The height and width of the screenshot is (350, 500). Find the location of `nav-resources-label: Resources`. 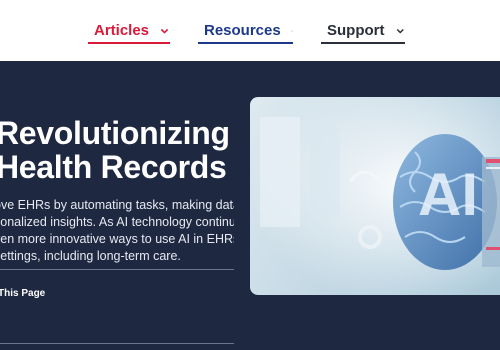

nav-resources-label: Resources is located at coordinates (242, 30).